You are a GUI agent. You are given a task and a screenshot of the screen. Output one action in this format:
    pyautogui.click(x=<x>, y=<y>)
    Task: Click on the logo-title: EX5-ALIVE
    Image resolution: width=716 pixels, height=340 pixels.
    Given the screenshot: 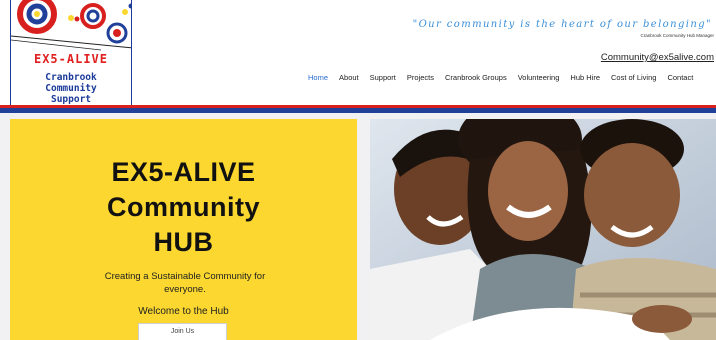 What is the action you would take?
    pyautogui.click(x=71, y=59)
    